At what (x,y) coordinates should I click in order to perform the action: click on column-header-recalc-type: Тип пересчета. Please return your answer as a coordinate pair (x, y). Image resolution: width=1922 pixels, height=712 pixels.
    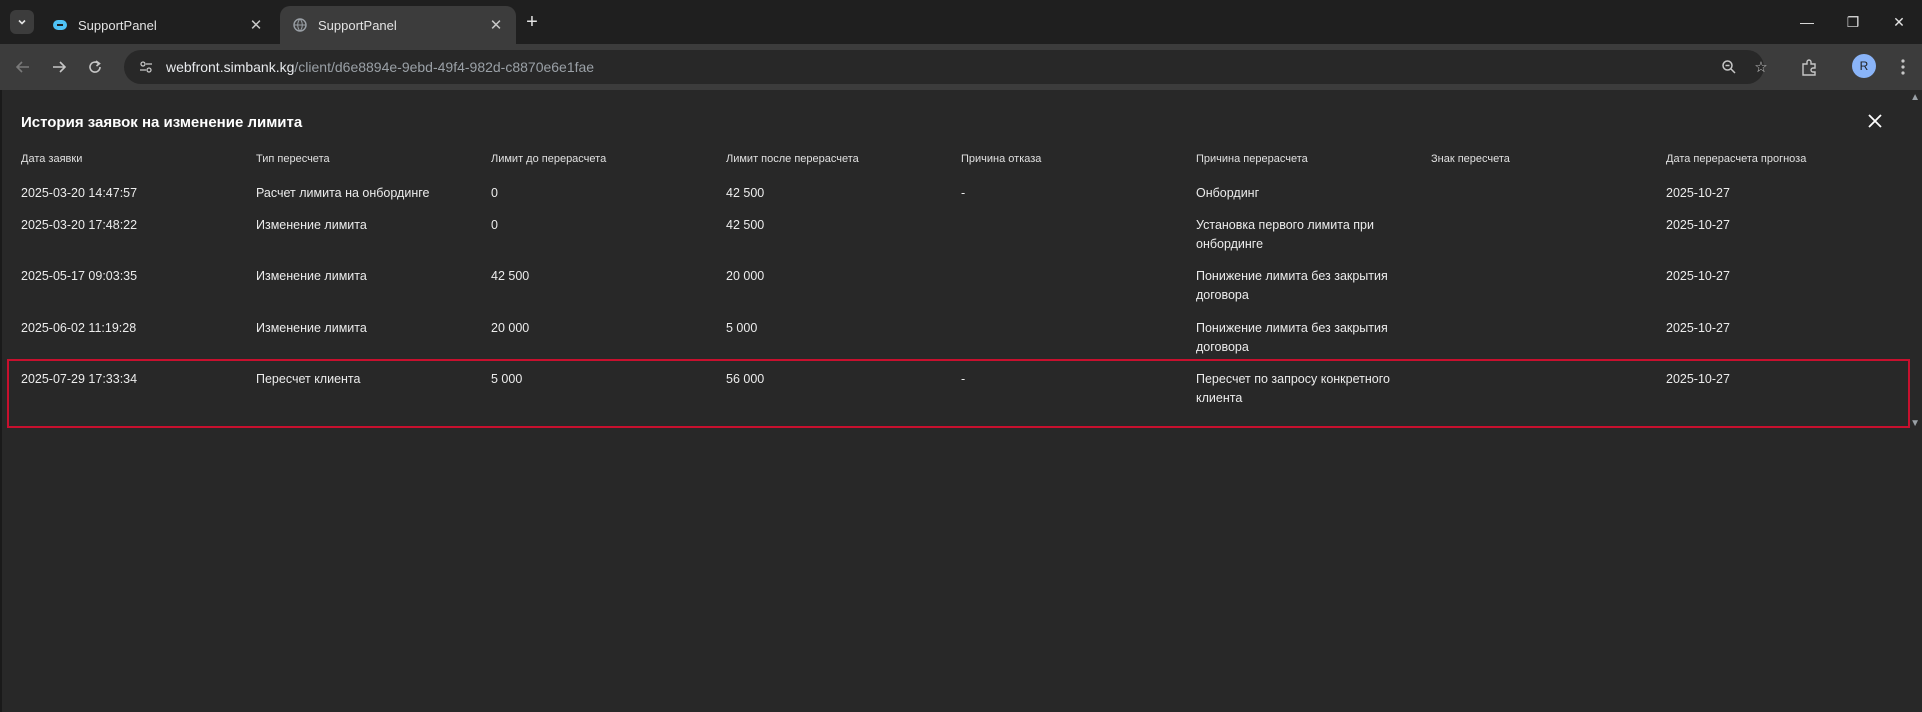
    Looking at the image, I should click on (293, 159).